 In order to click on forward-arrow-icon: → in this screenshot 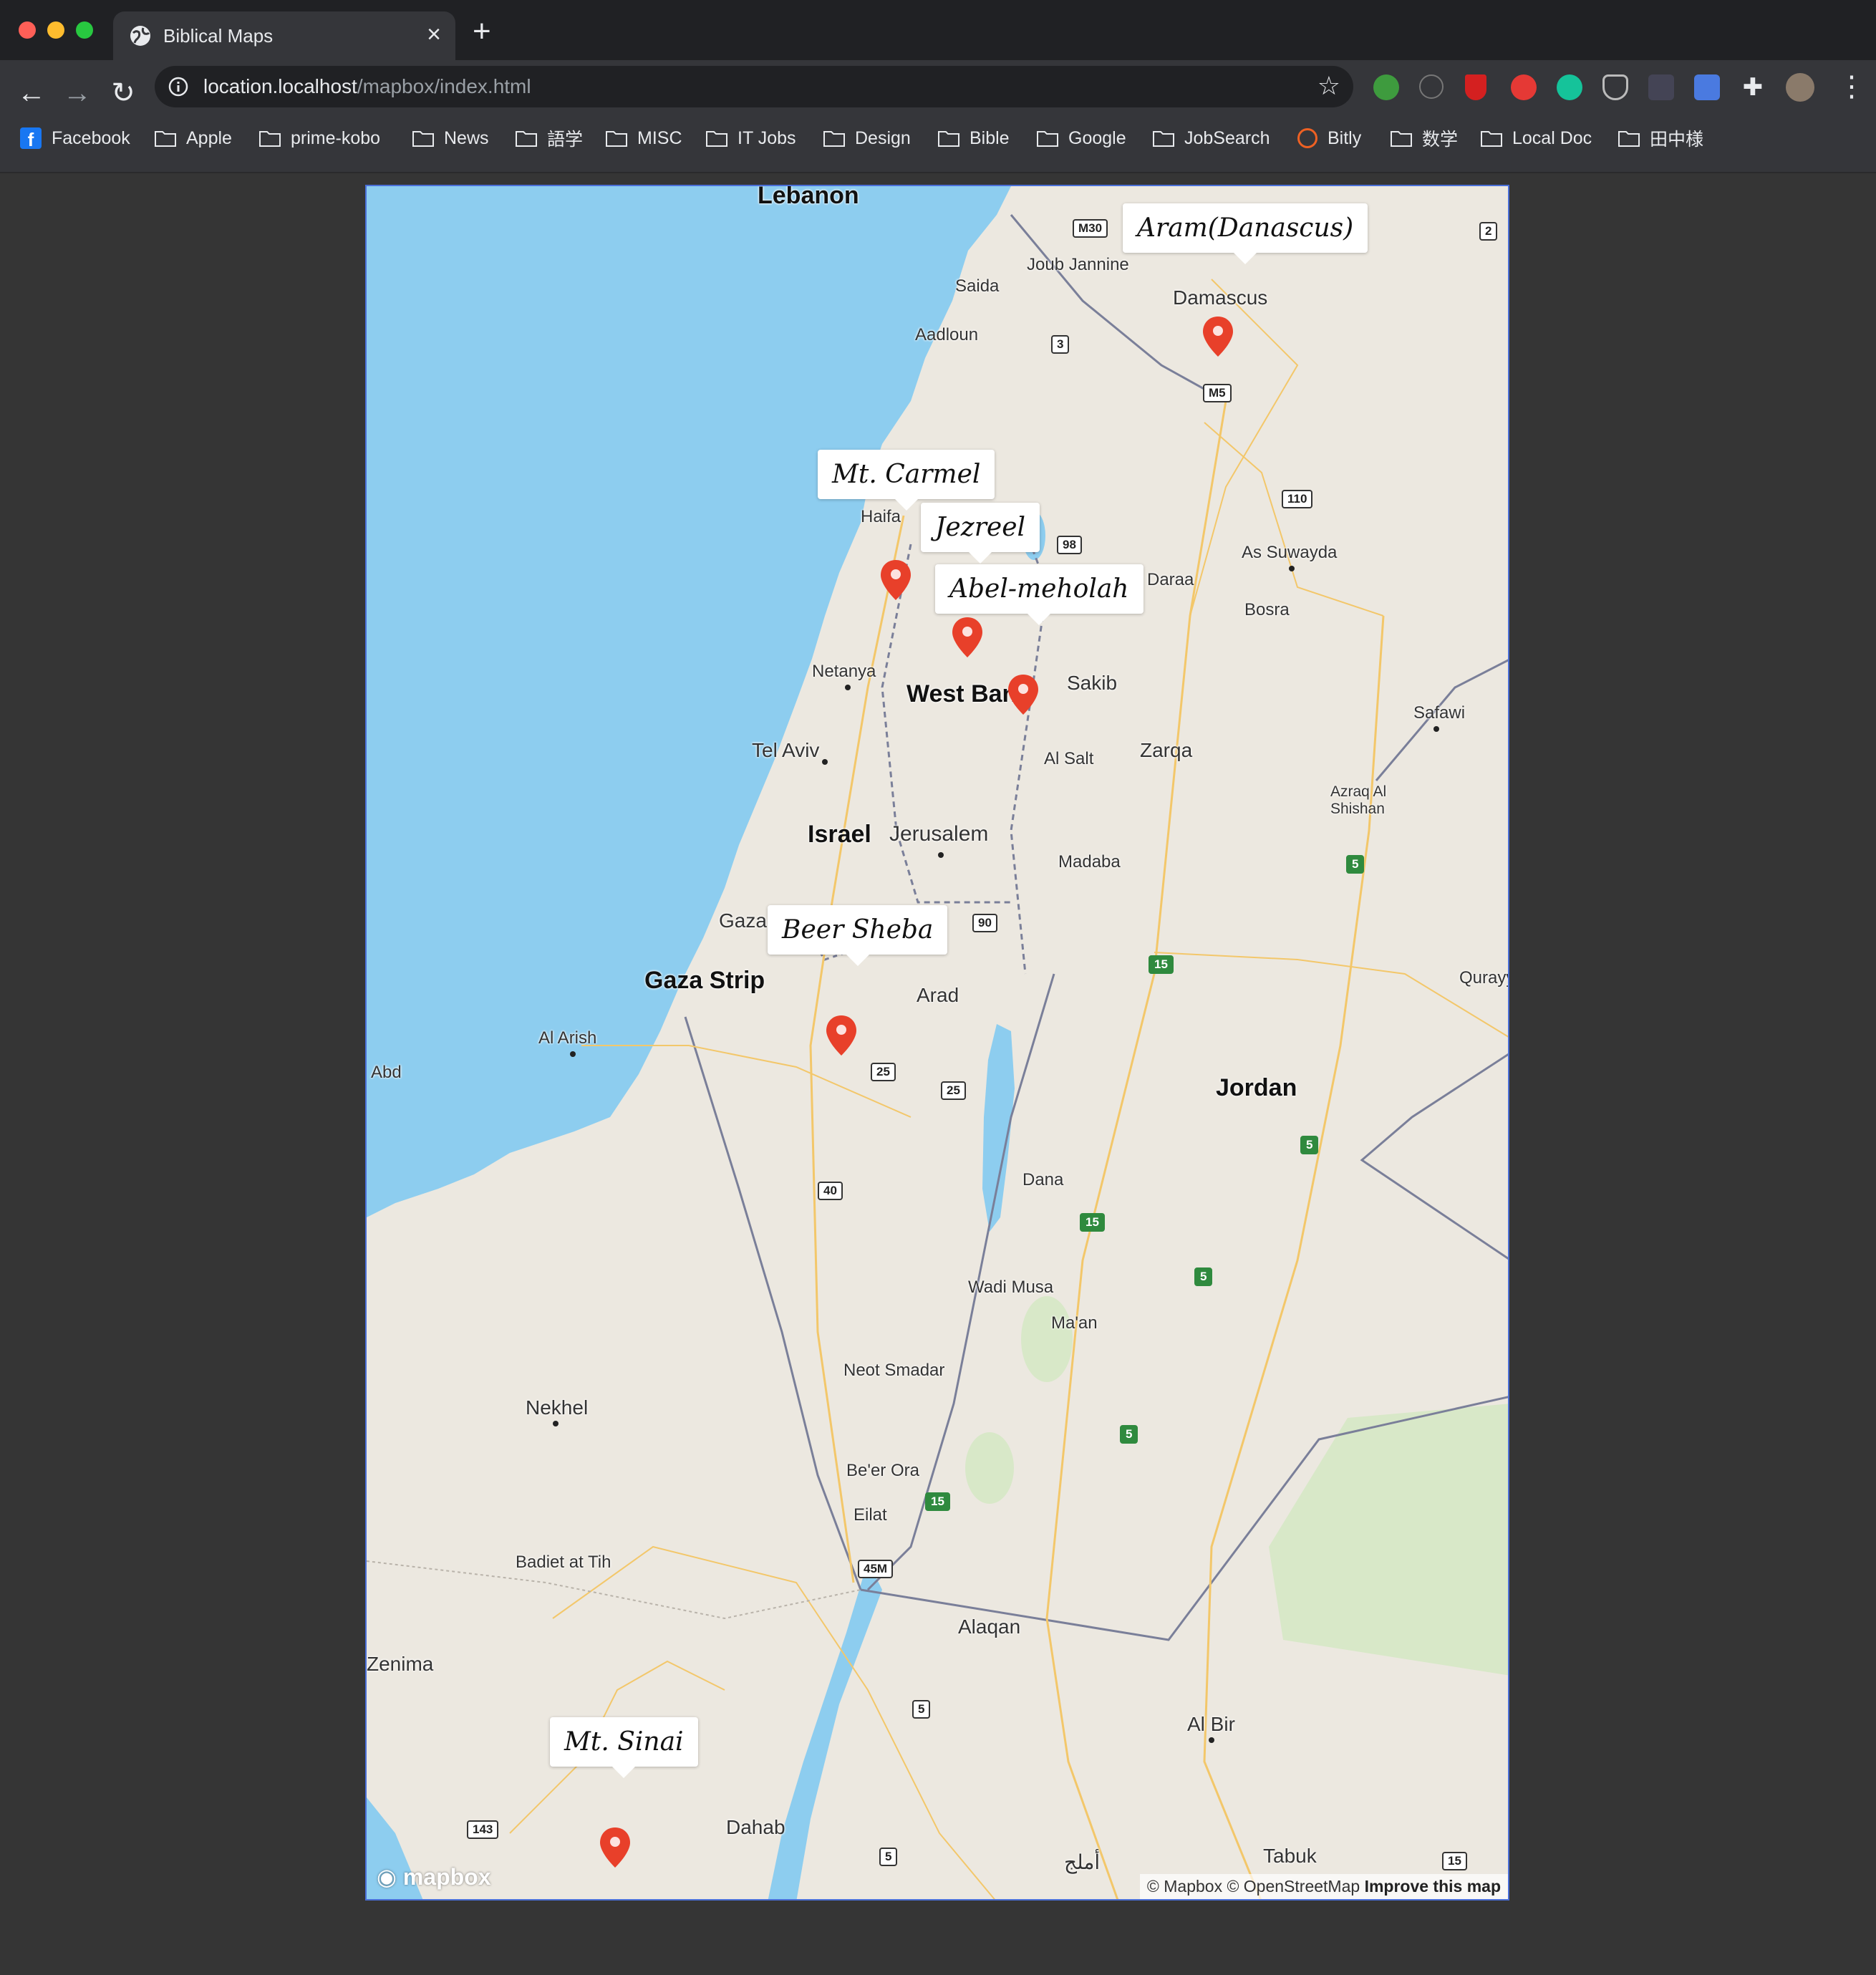, I will do `click(77, 93)`.